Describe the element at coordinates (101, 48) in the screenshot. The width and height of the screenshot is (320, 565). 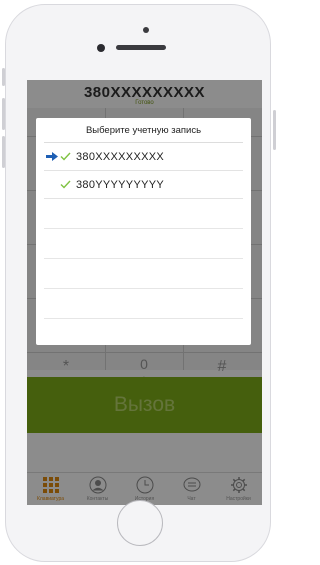
I see `front-camera` at that location.